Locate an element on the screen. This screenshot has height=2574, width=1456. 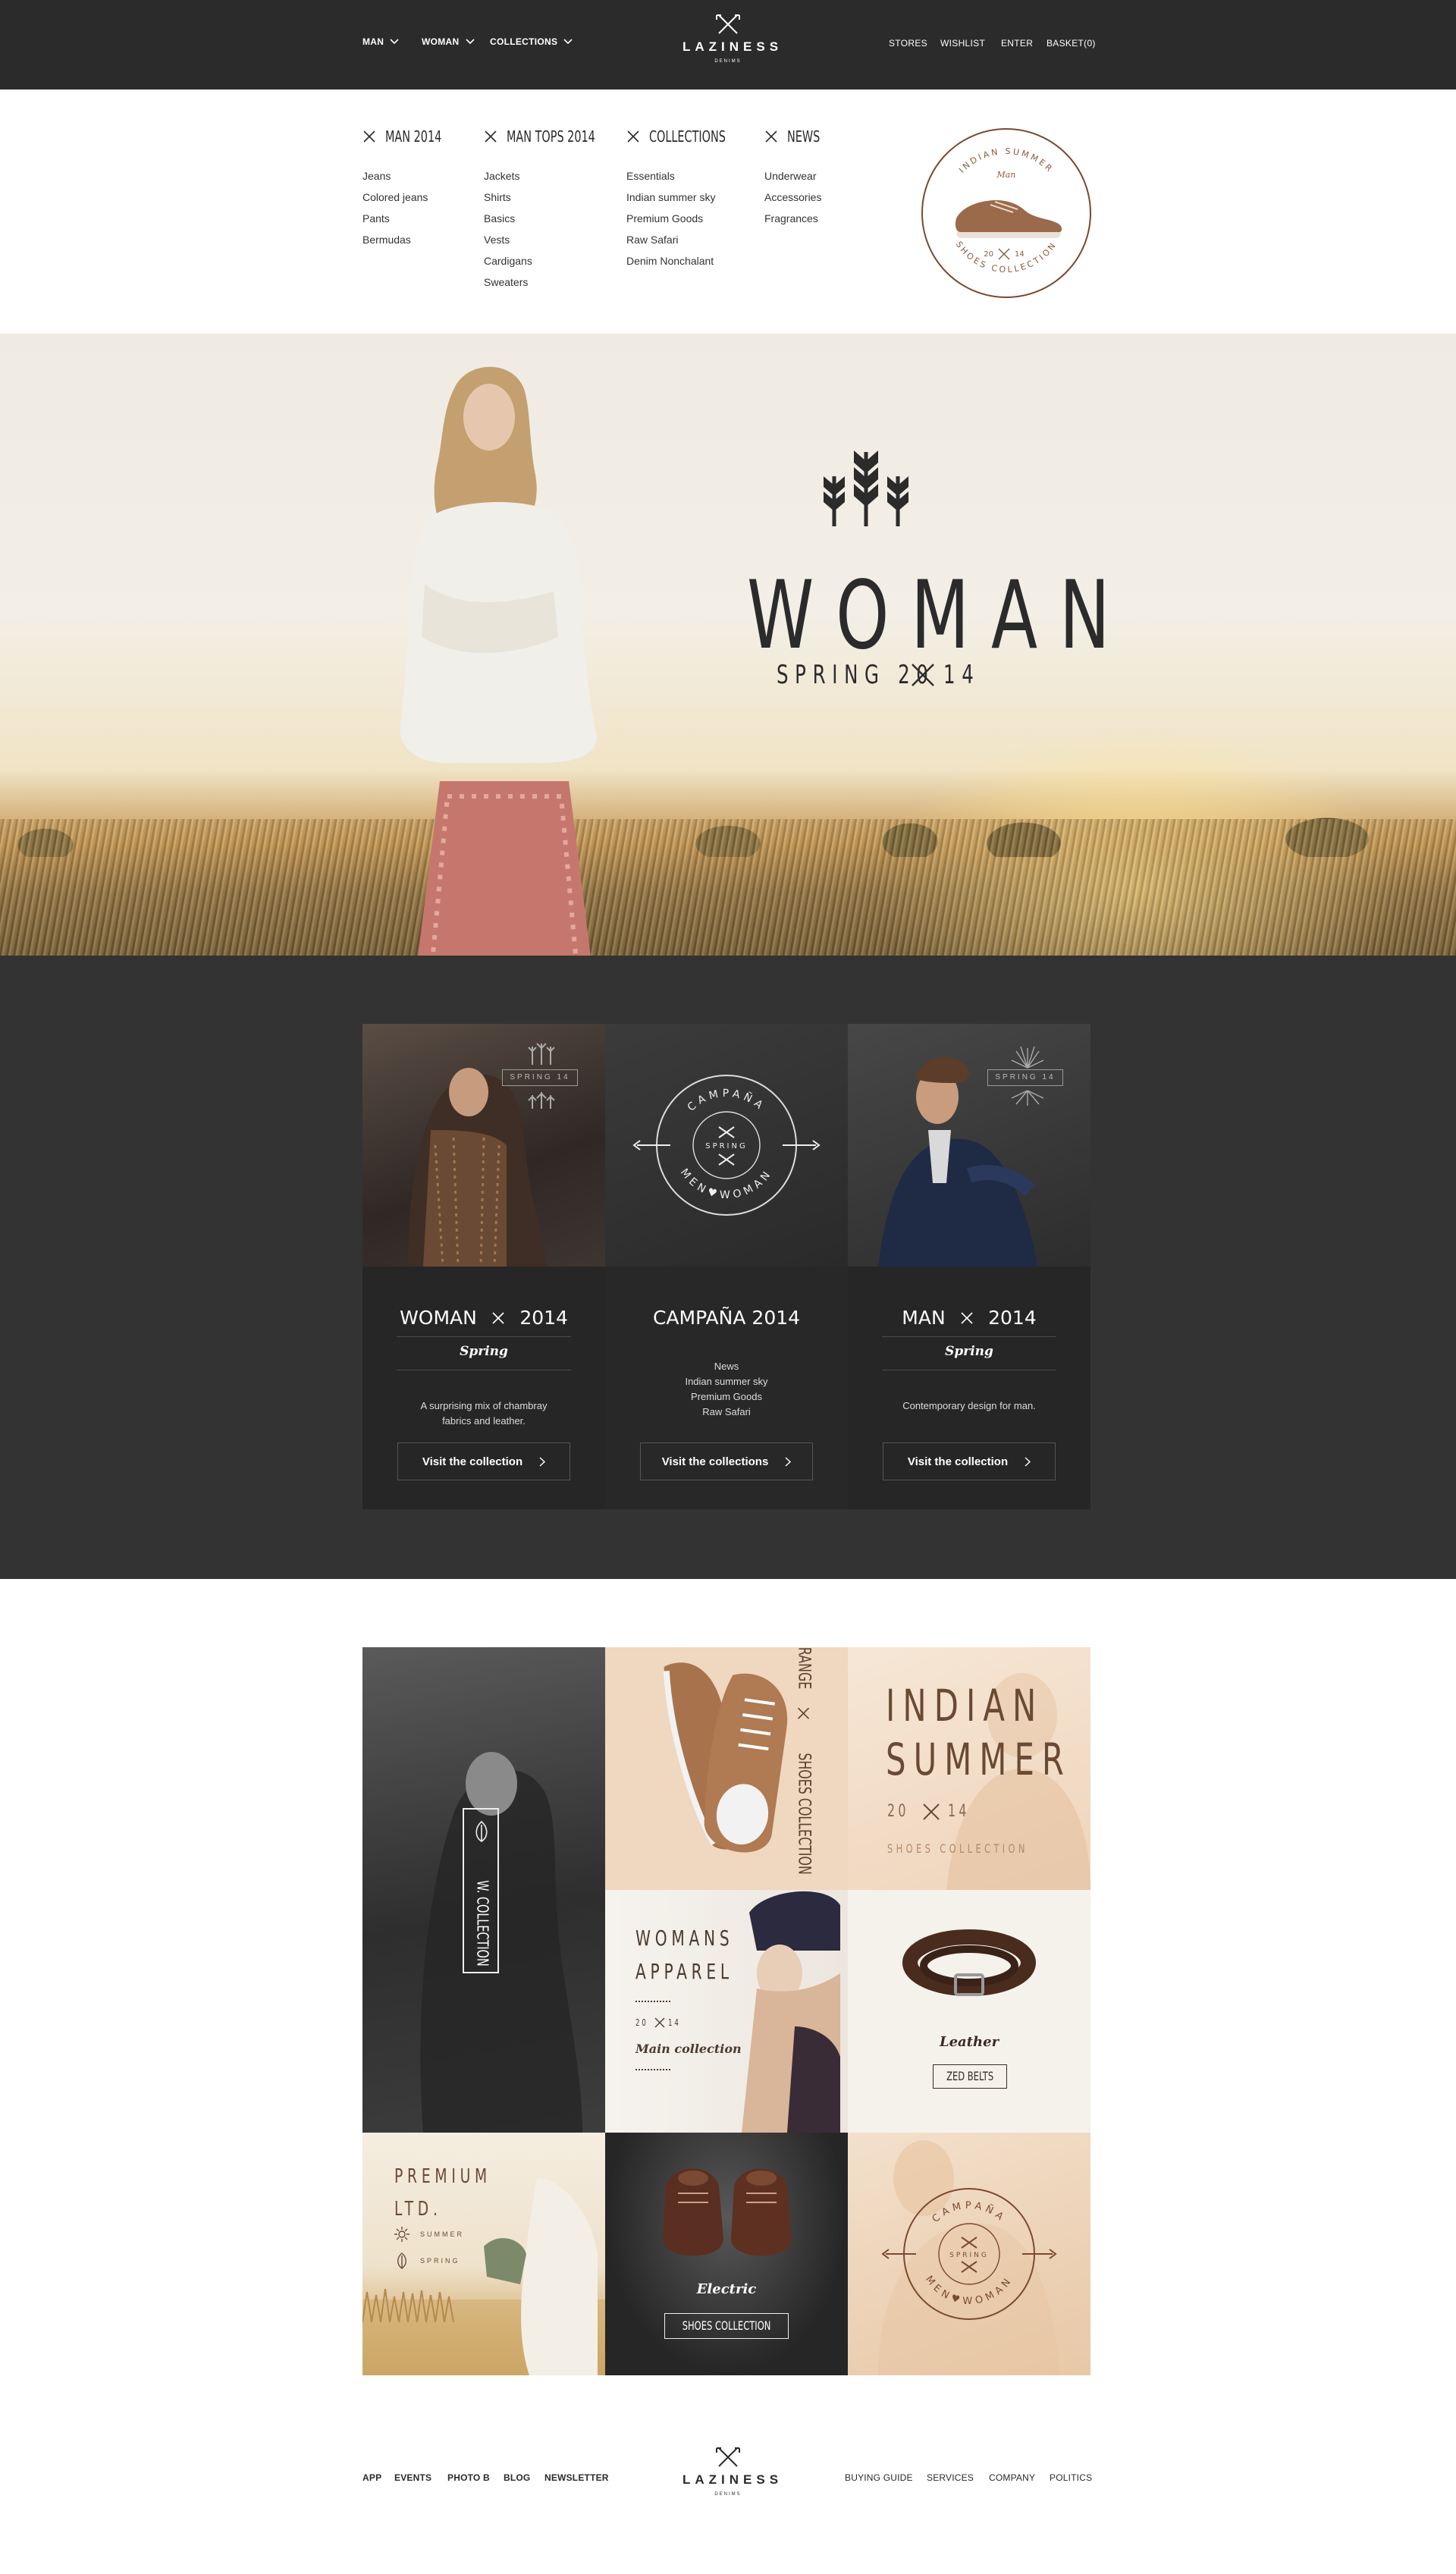
footer-link-buying-guide: BUYING GUIDE is located at coordinates (879, 2477).